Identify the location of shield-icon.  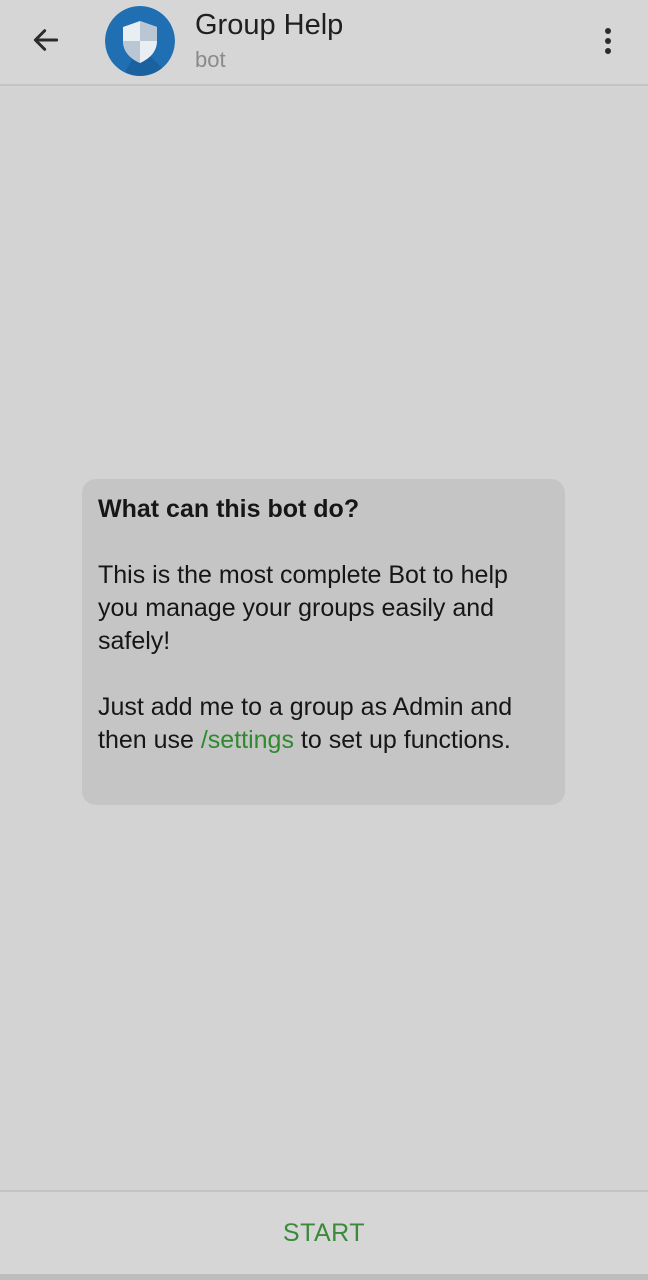
(140, 41).